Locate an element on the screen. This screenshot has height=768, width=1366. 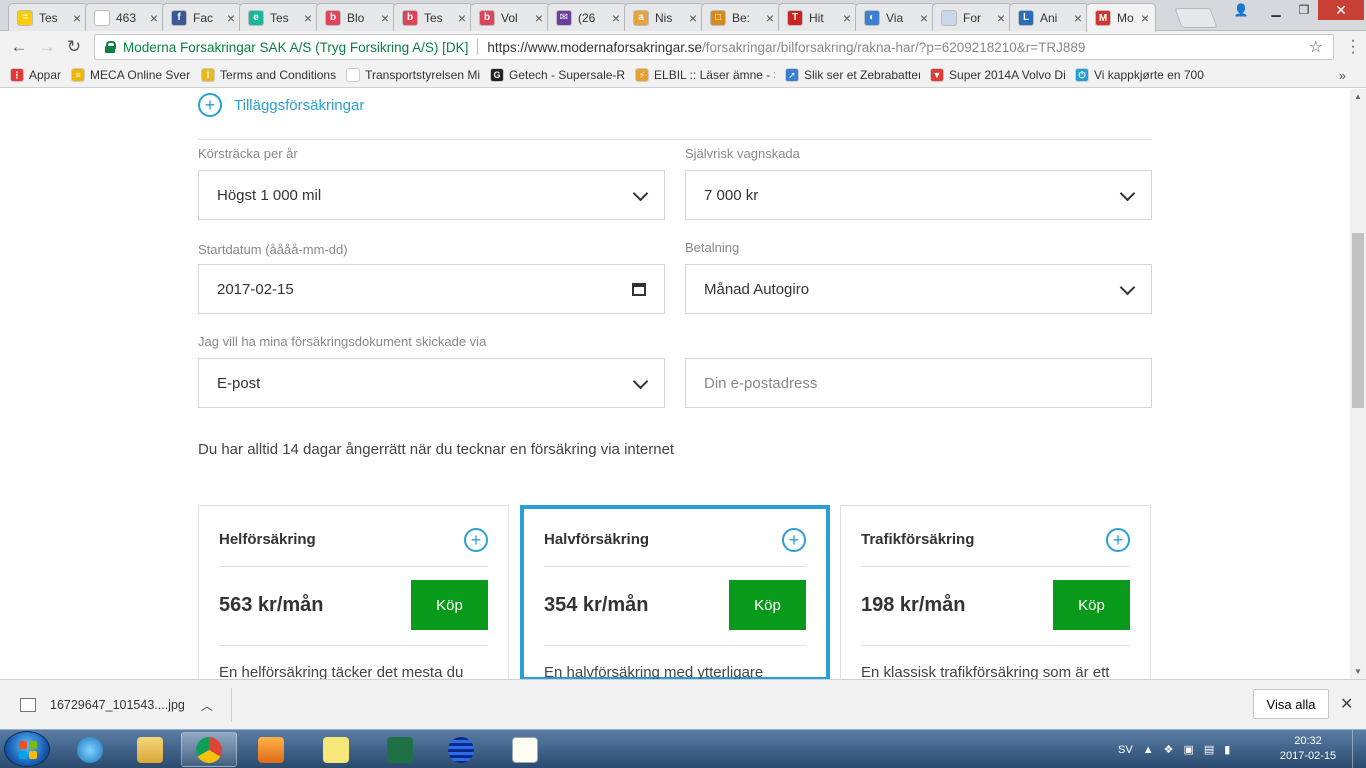
bookmark-item: ⏻ Vi kappkjørte en 700- is located at coordinates (1140, 75).